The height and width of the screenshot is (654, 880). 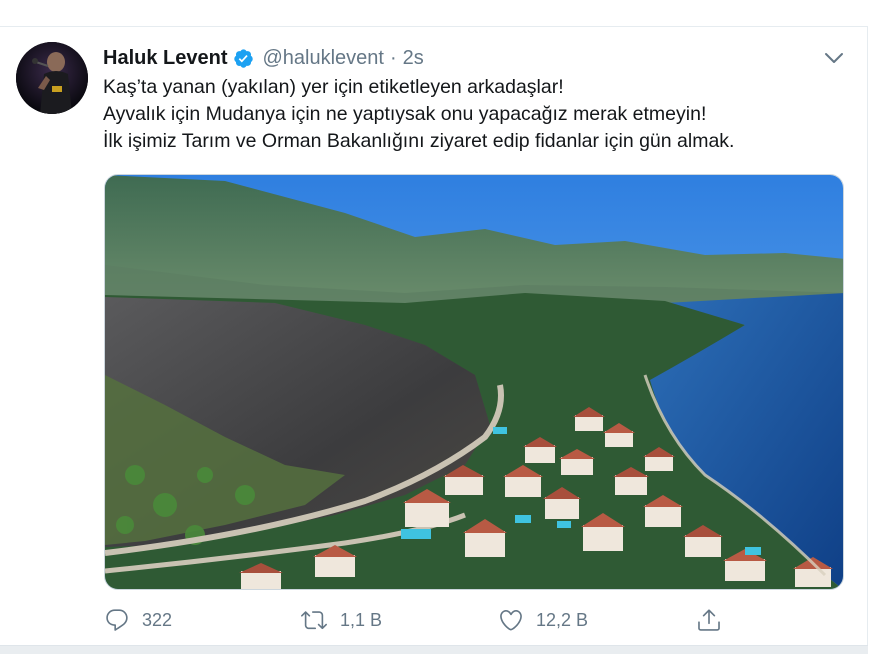 I want to click on previous-tweet-edge, so click(x=434, y=13).